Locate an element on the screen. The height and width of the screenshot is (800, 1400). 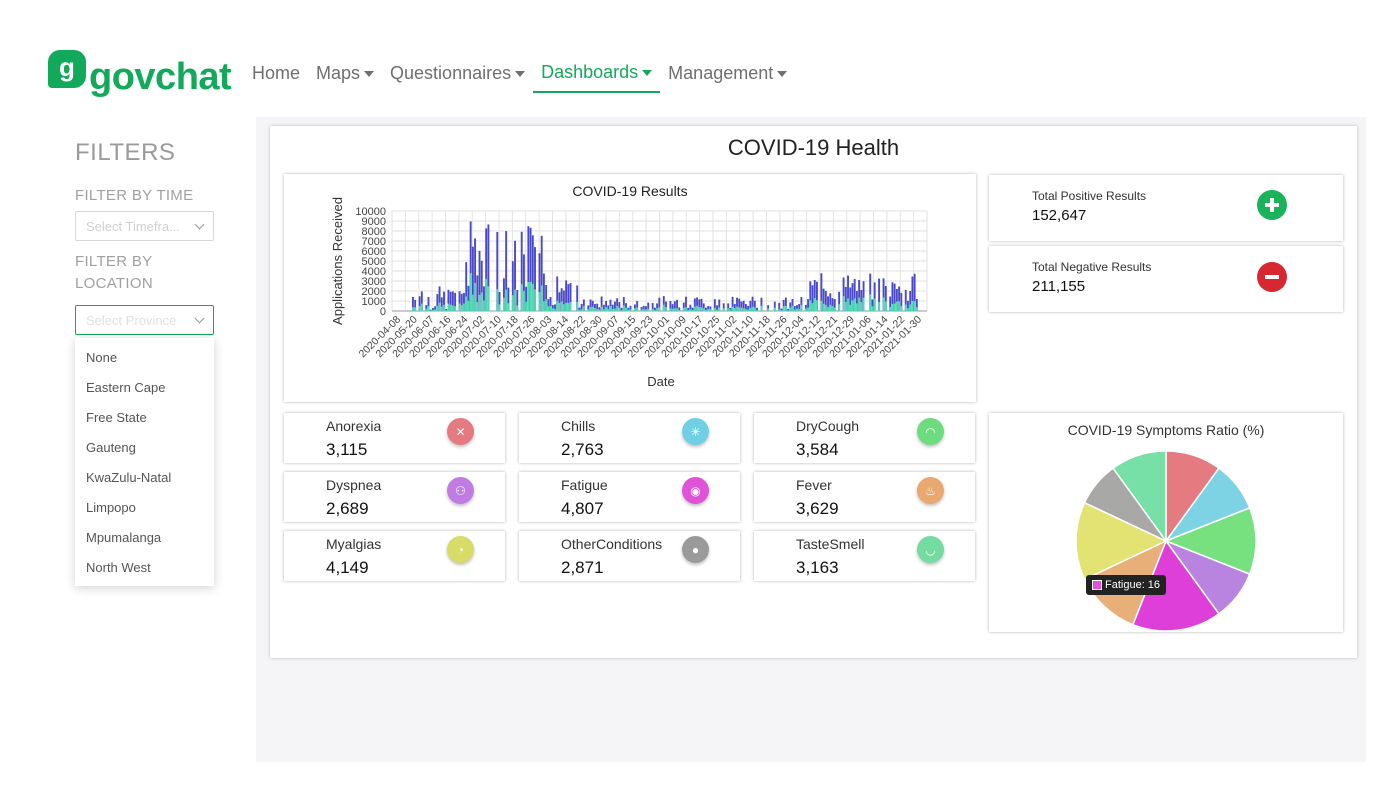
nav-maps: Maps is located at coordinates (345, 77).